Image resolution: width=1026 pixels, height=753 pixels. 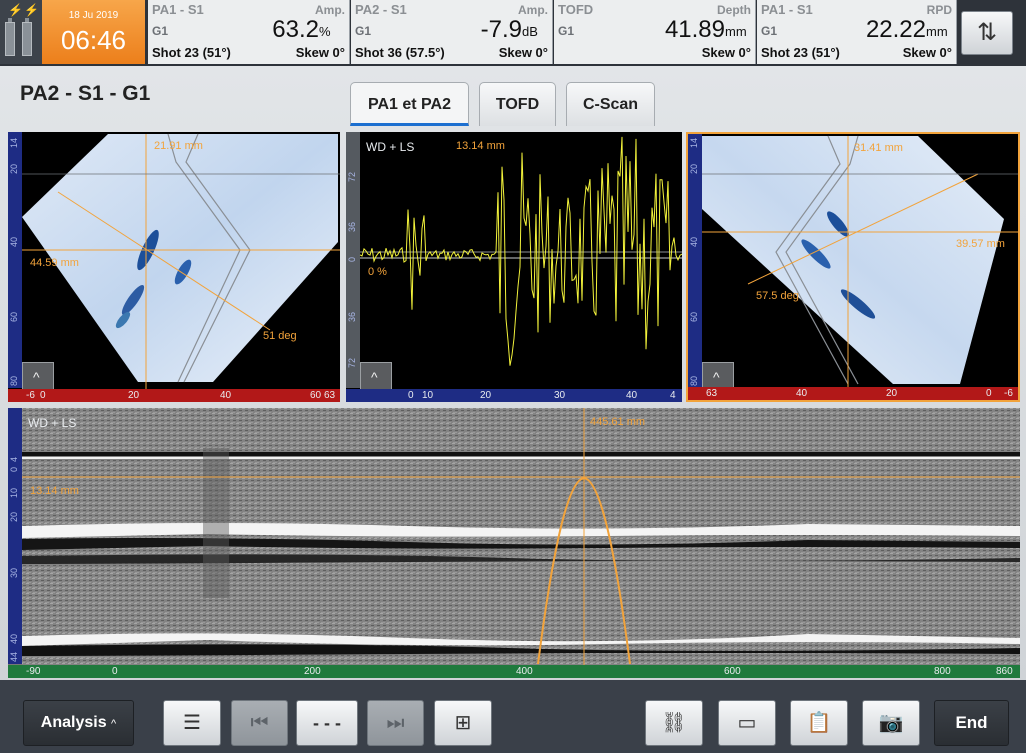 I want to click on ruler-tick: 44, so click(x=14, y=656).